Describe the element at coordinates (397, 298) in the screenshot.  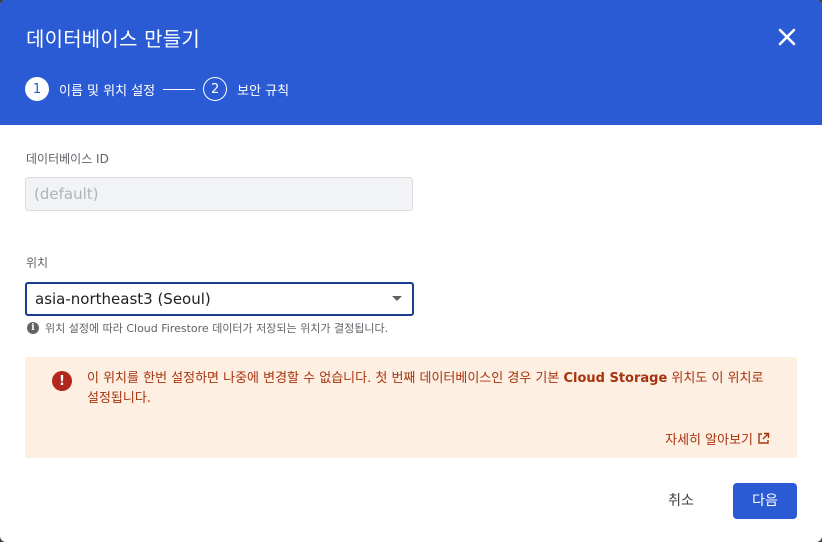
I see `caret-down-icon` at that location.